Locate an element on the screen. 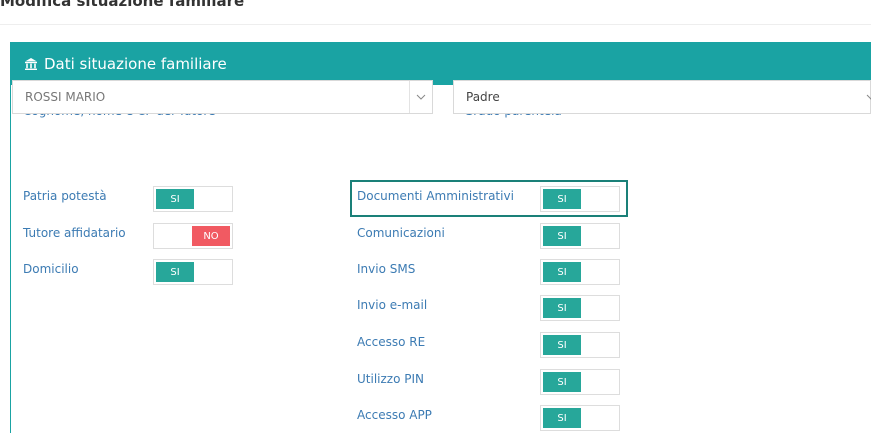  panel-title: Dati situazione familiare is located at coordinates (135, 63).